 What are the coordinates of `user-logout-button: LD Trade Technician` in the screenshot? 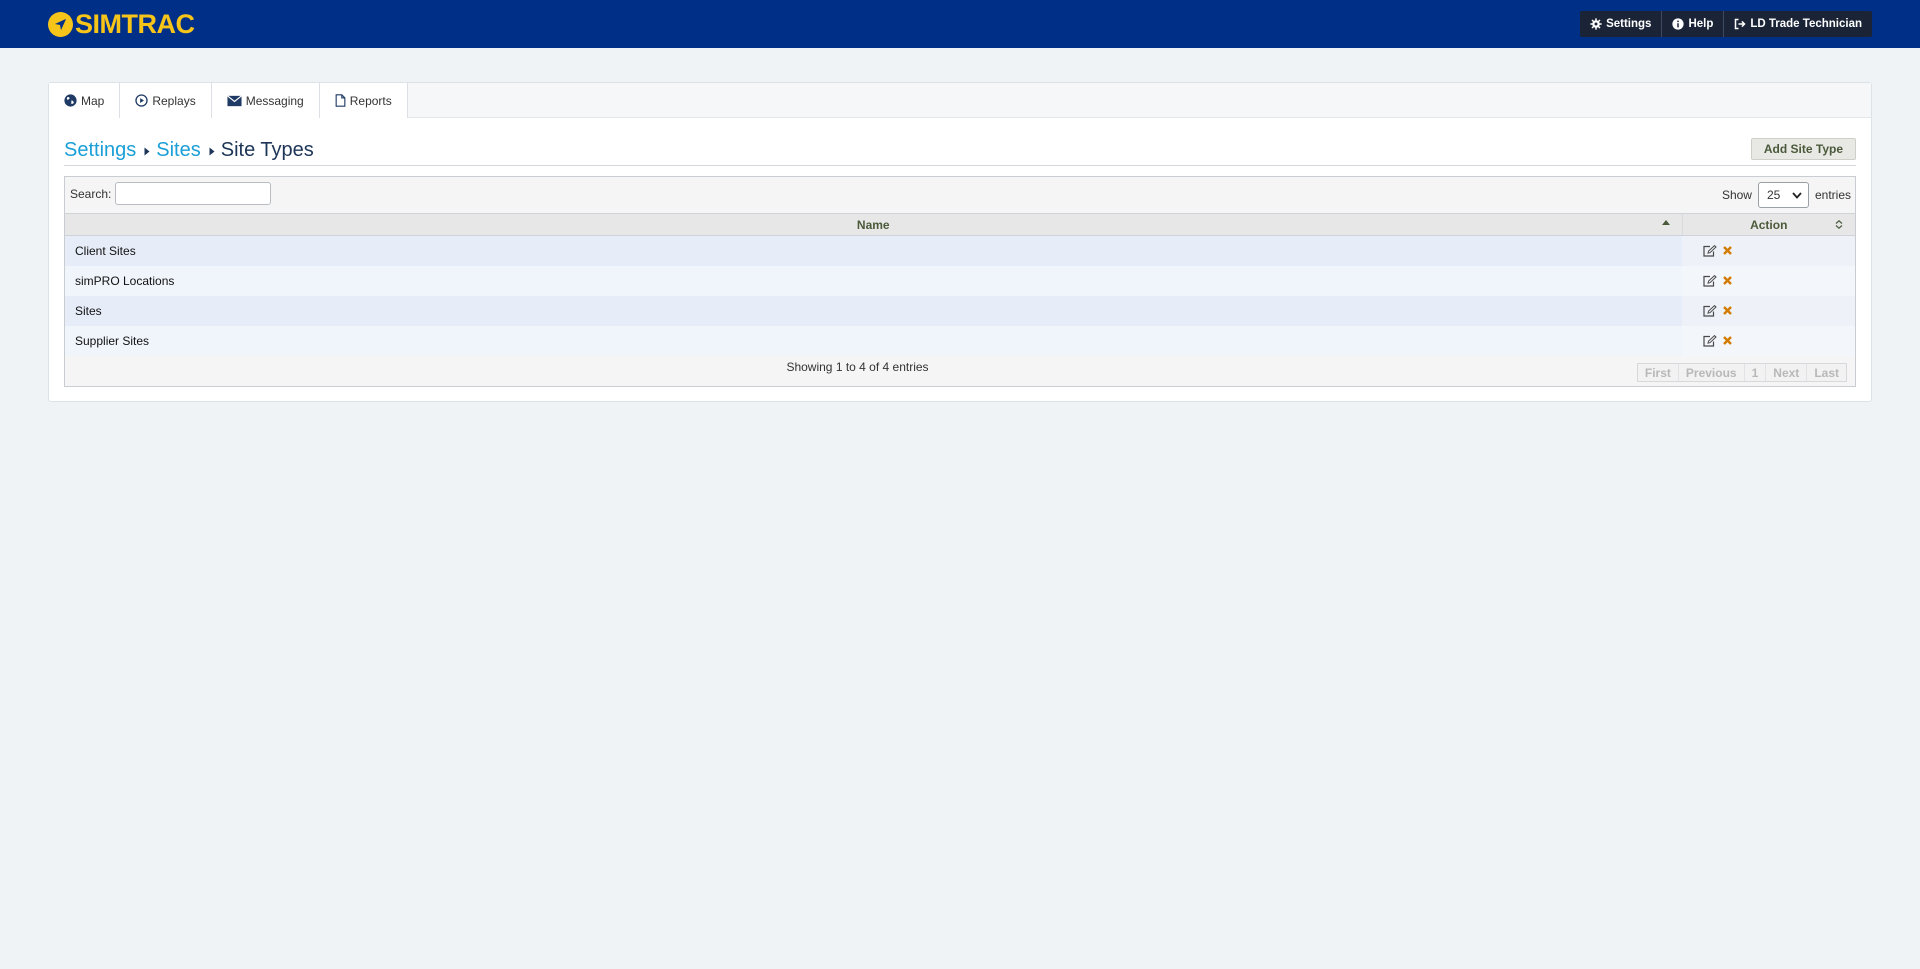 It's located at (1797, 24).